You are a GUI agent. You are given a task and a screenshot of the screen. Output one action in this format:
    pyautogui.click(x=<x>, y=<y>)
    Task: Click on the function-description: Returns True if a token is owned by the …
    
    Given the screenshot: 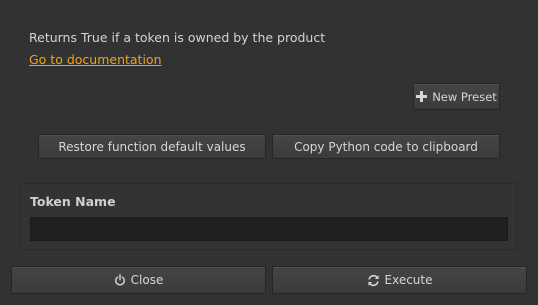 What is the action you would take?
    pyautogui.click(x=177, y=37)
    